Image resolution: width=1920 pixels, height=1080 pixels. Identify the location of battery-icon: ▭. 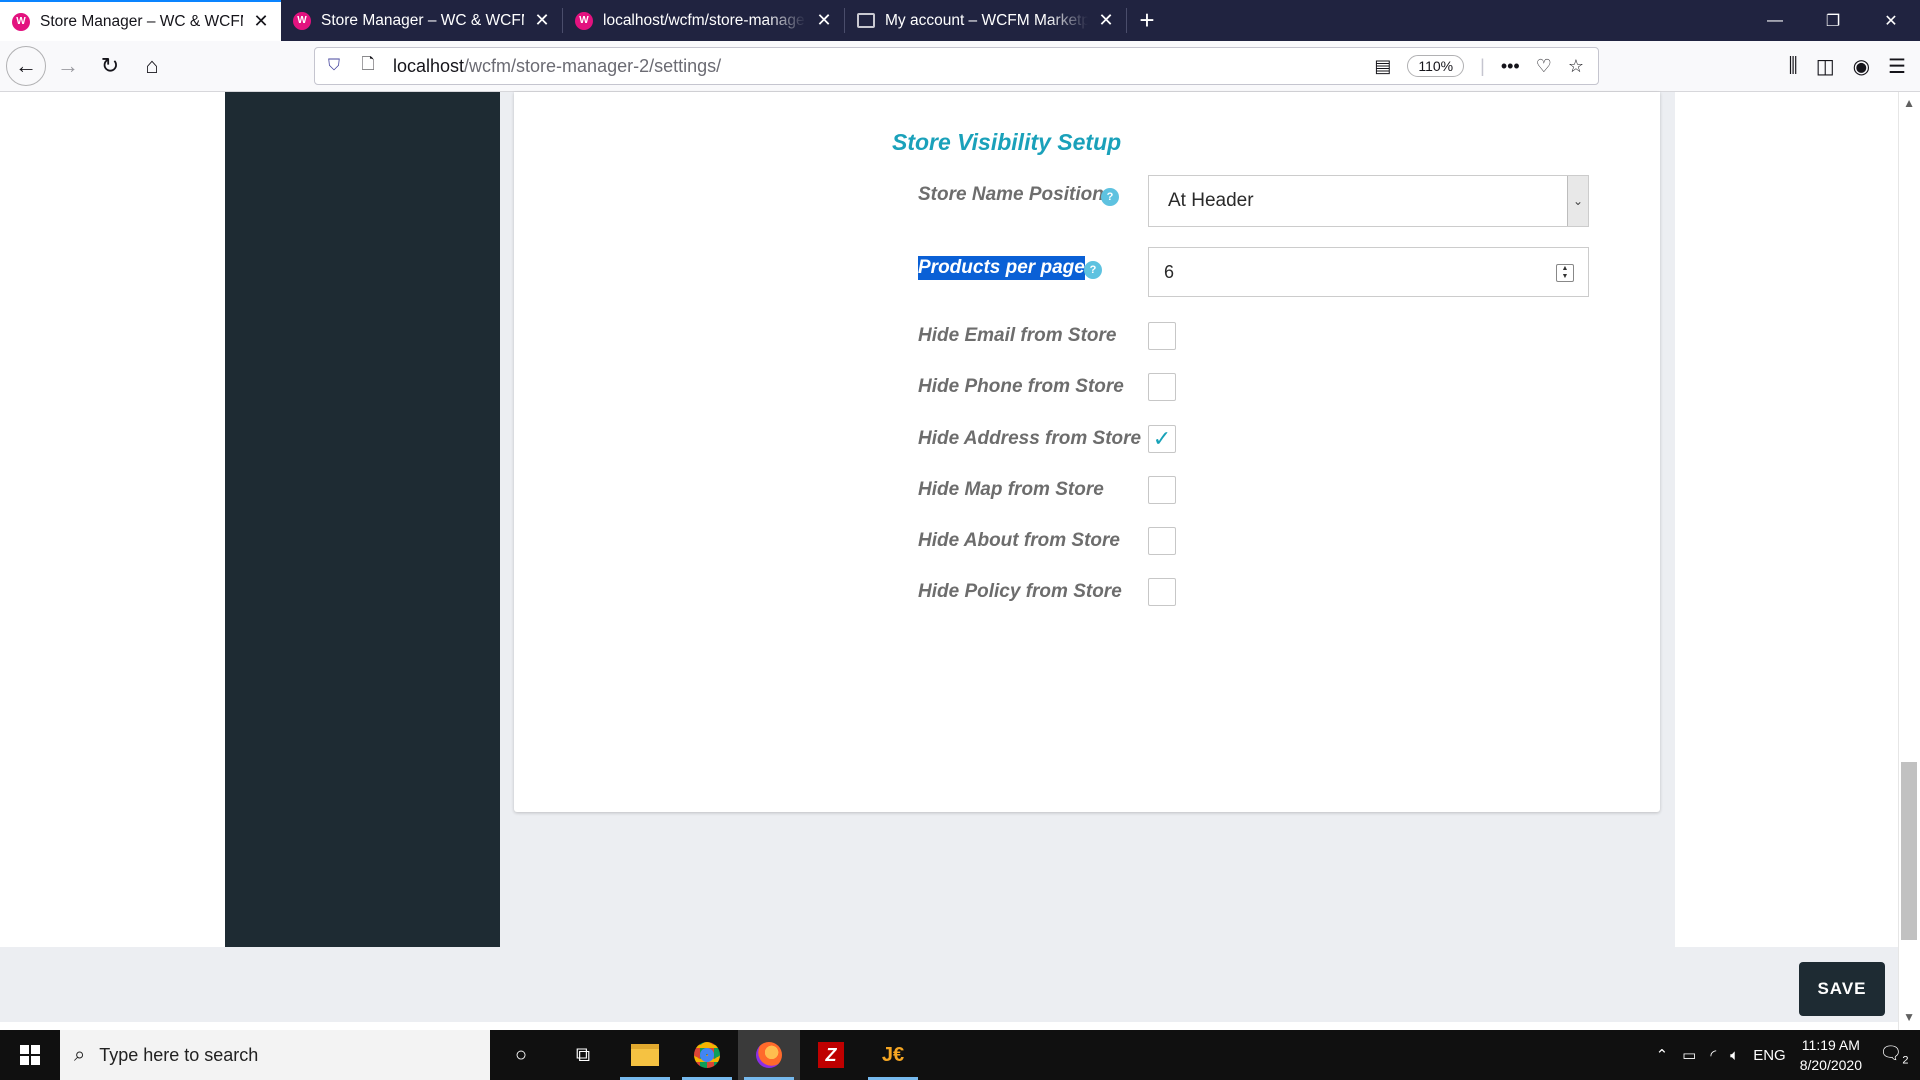
(1689, 1055).